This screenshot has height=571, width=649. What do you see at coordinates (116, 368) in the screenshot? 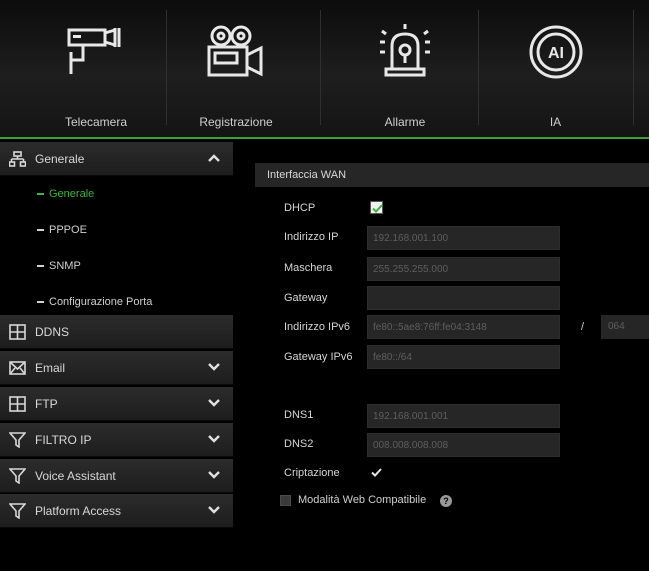
I see `sidebar-section-email: Email` at bounding box center [116, 368].